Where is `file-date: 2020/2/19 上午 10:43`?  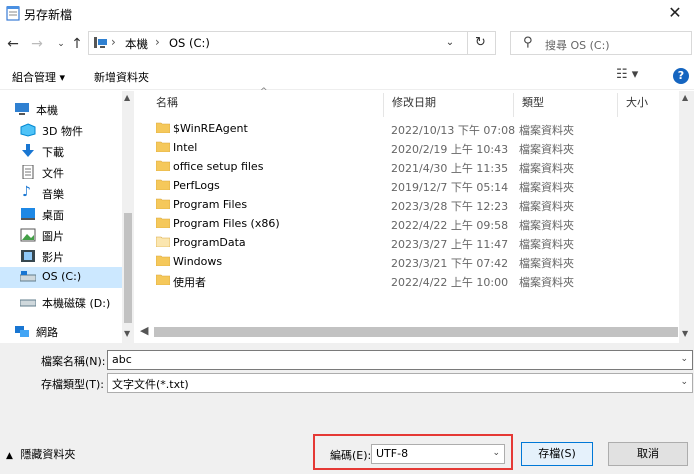
file-date: 2020/2/19 上午 10:43 is located at coordinates (450, 149).